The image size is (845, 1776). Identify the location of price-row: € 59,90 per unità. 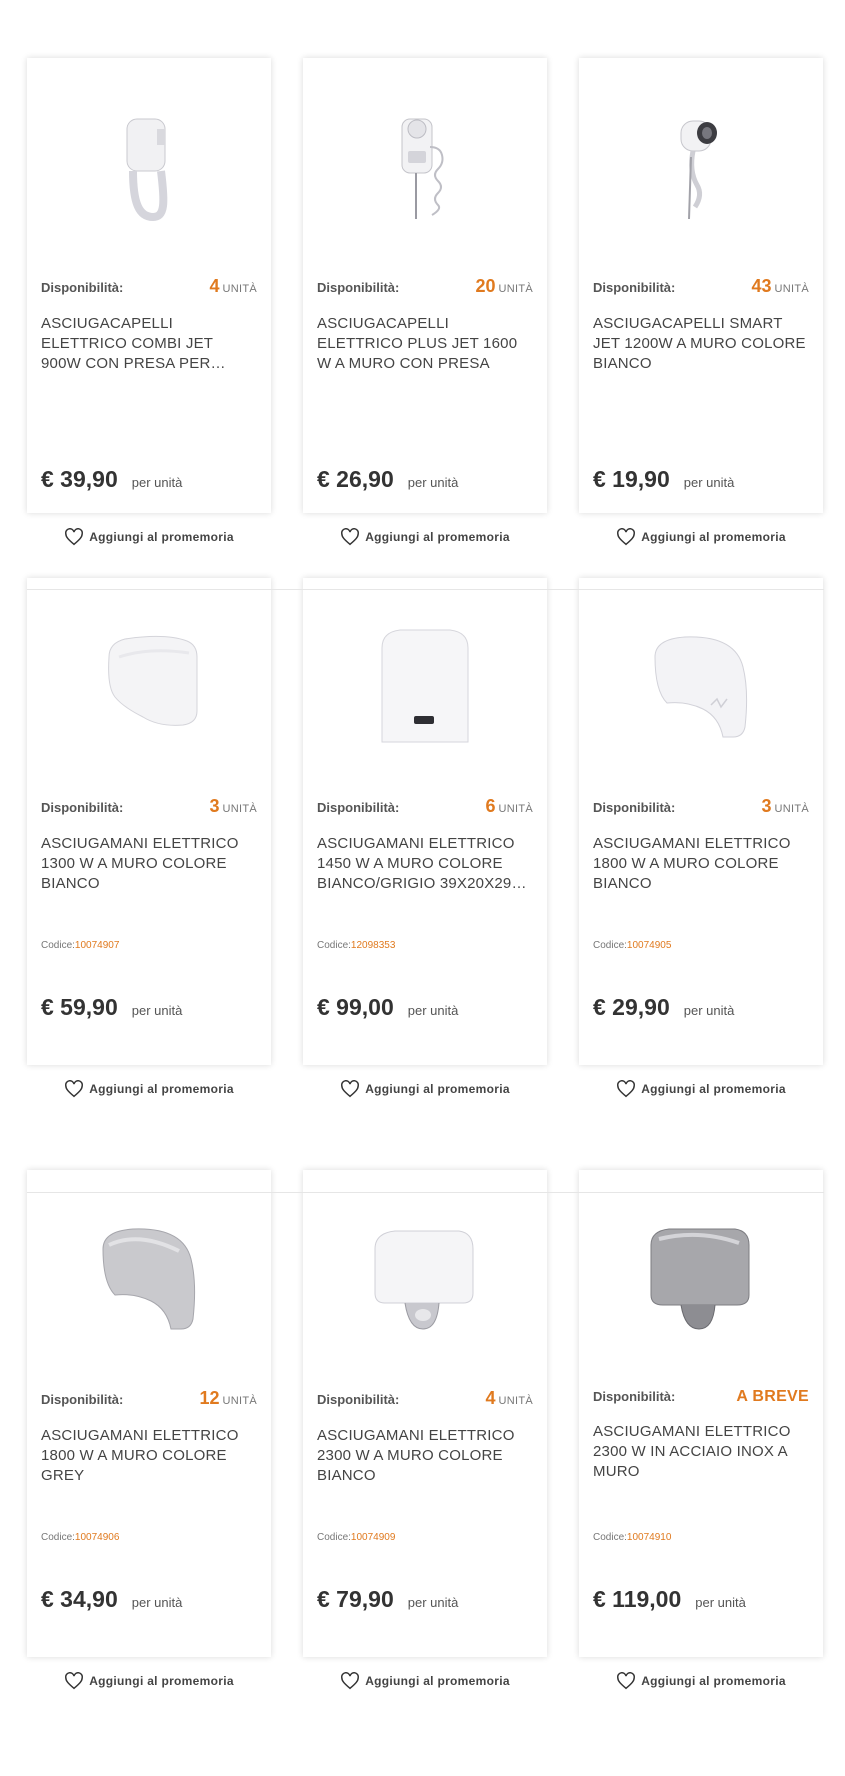
(149, 1007).